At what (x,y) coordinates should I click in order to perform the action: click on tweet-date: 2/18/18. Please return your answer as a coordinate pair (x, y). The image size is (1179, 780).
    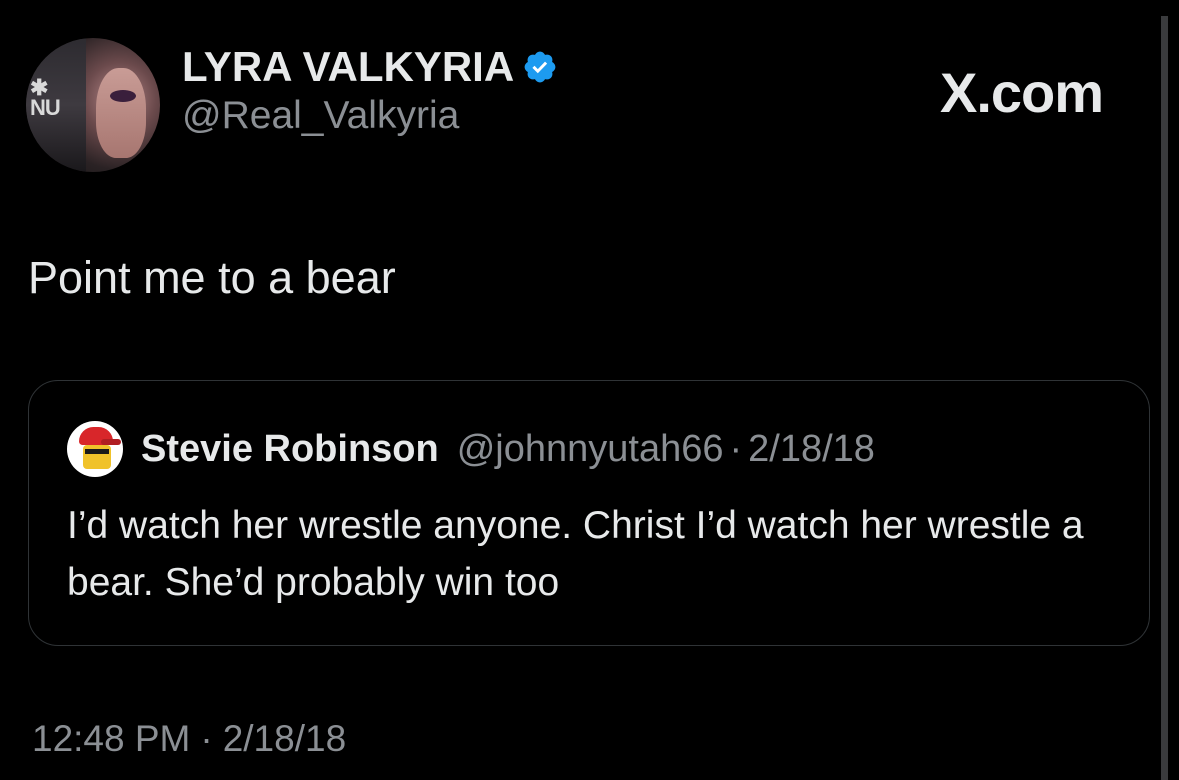
    Looking at the image, I should click on (284, 738).